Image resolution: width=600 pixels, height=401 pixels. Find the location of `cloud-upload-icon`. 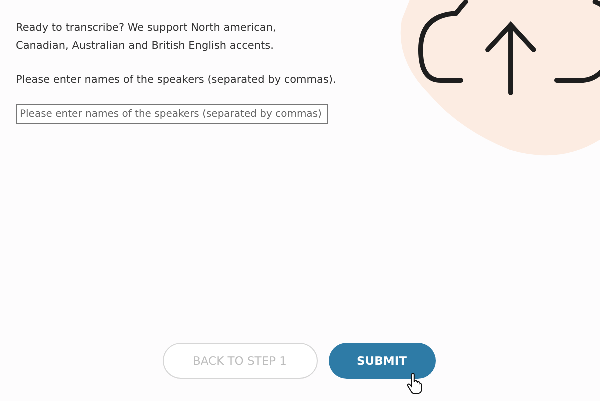

cloud-upload-icon is located at coordinates (509, 49).